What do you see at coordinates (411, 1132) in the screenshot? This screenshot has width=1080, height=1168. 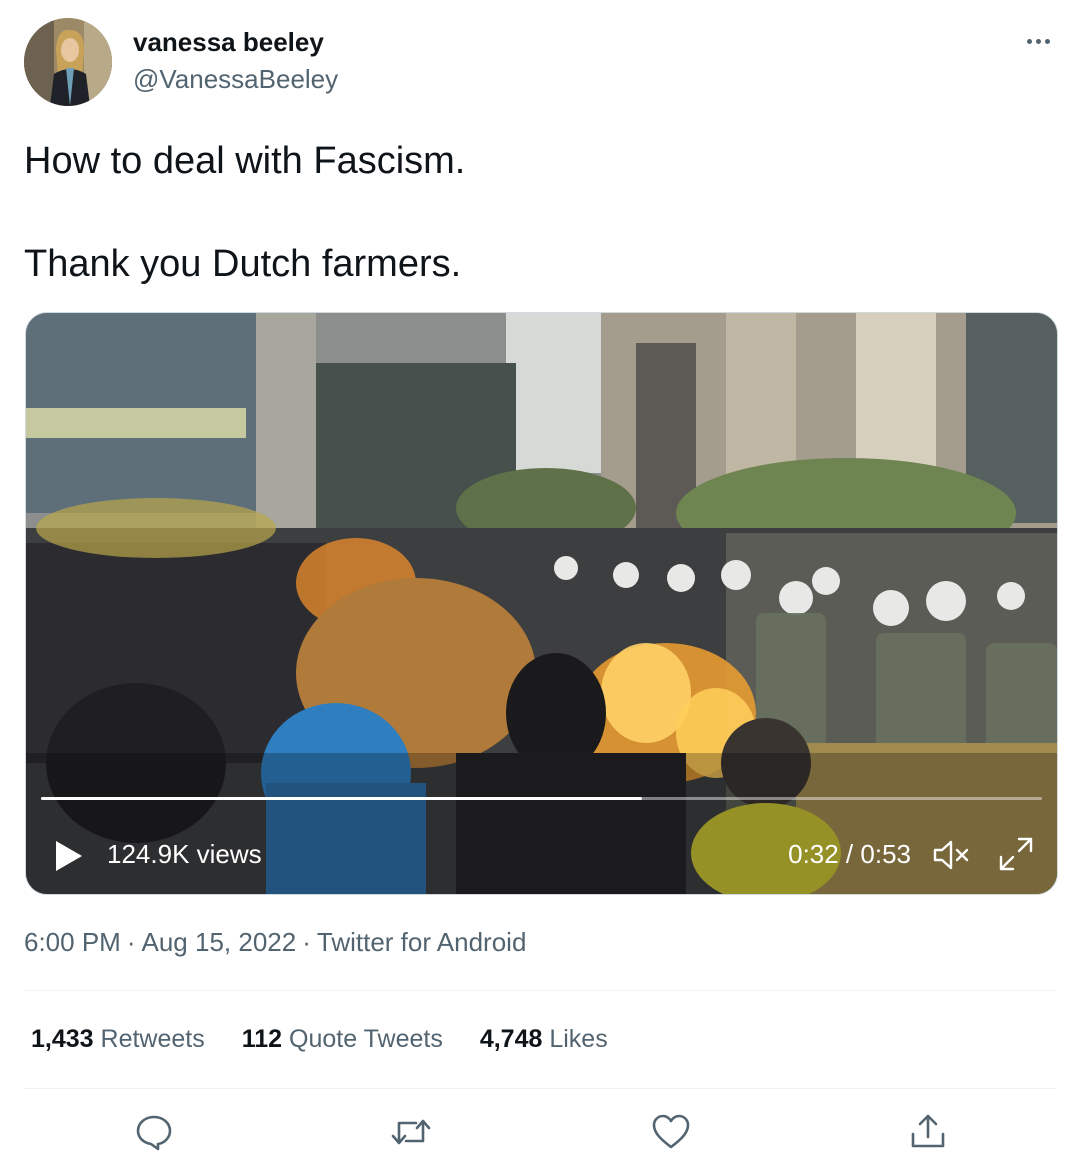 I see `retweet-icon` at bounding box center [411, 1132].